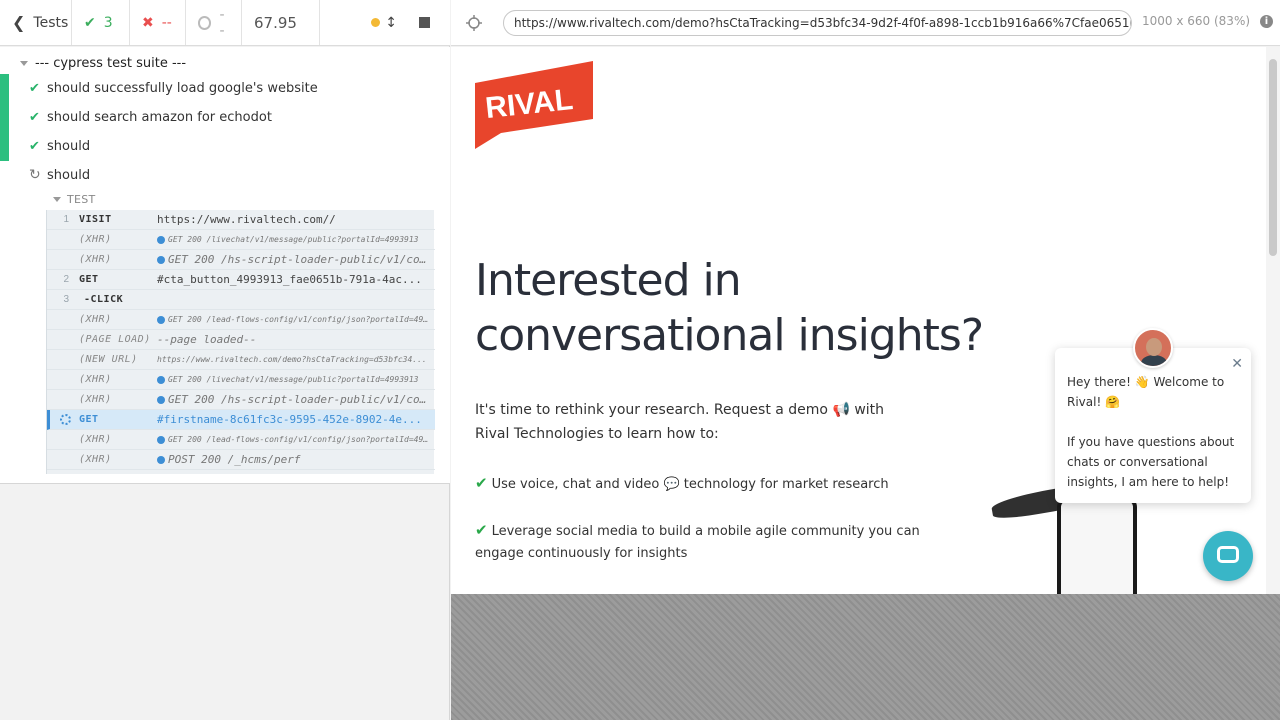 The width and height of the screenshot is (1280, 720). I want to click on scrollbar-thumb, so click(1273, 157).